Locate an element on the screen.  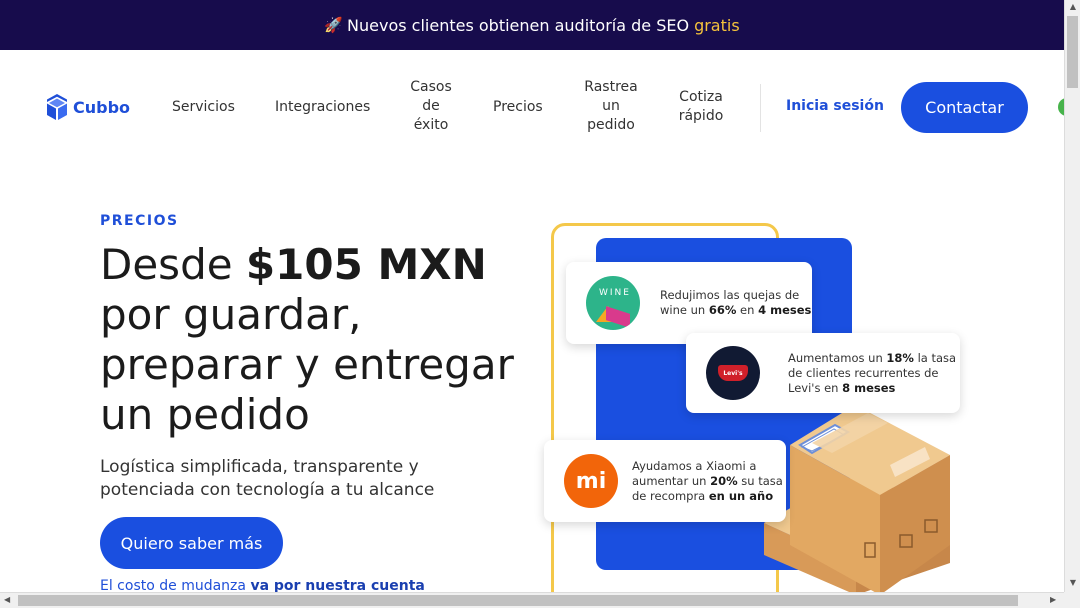
levis-l3a: Levi's en is located at coordinates (815, 387).